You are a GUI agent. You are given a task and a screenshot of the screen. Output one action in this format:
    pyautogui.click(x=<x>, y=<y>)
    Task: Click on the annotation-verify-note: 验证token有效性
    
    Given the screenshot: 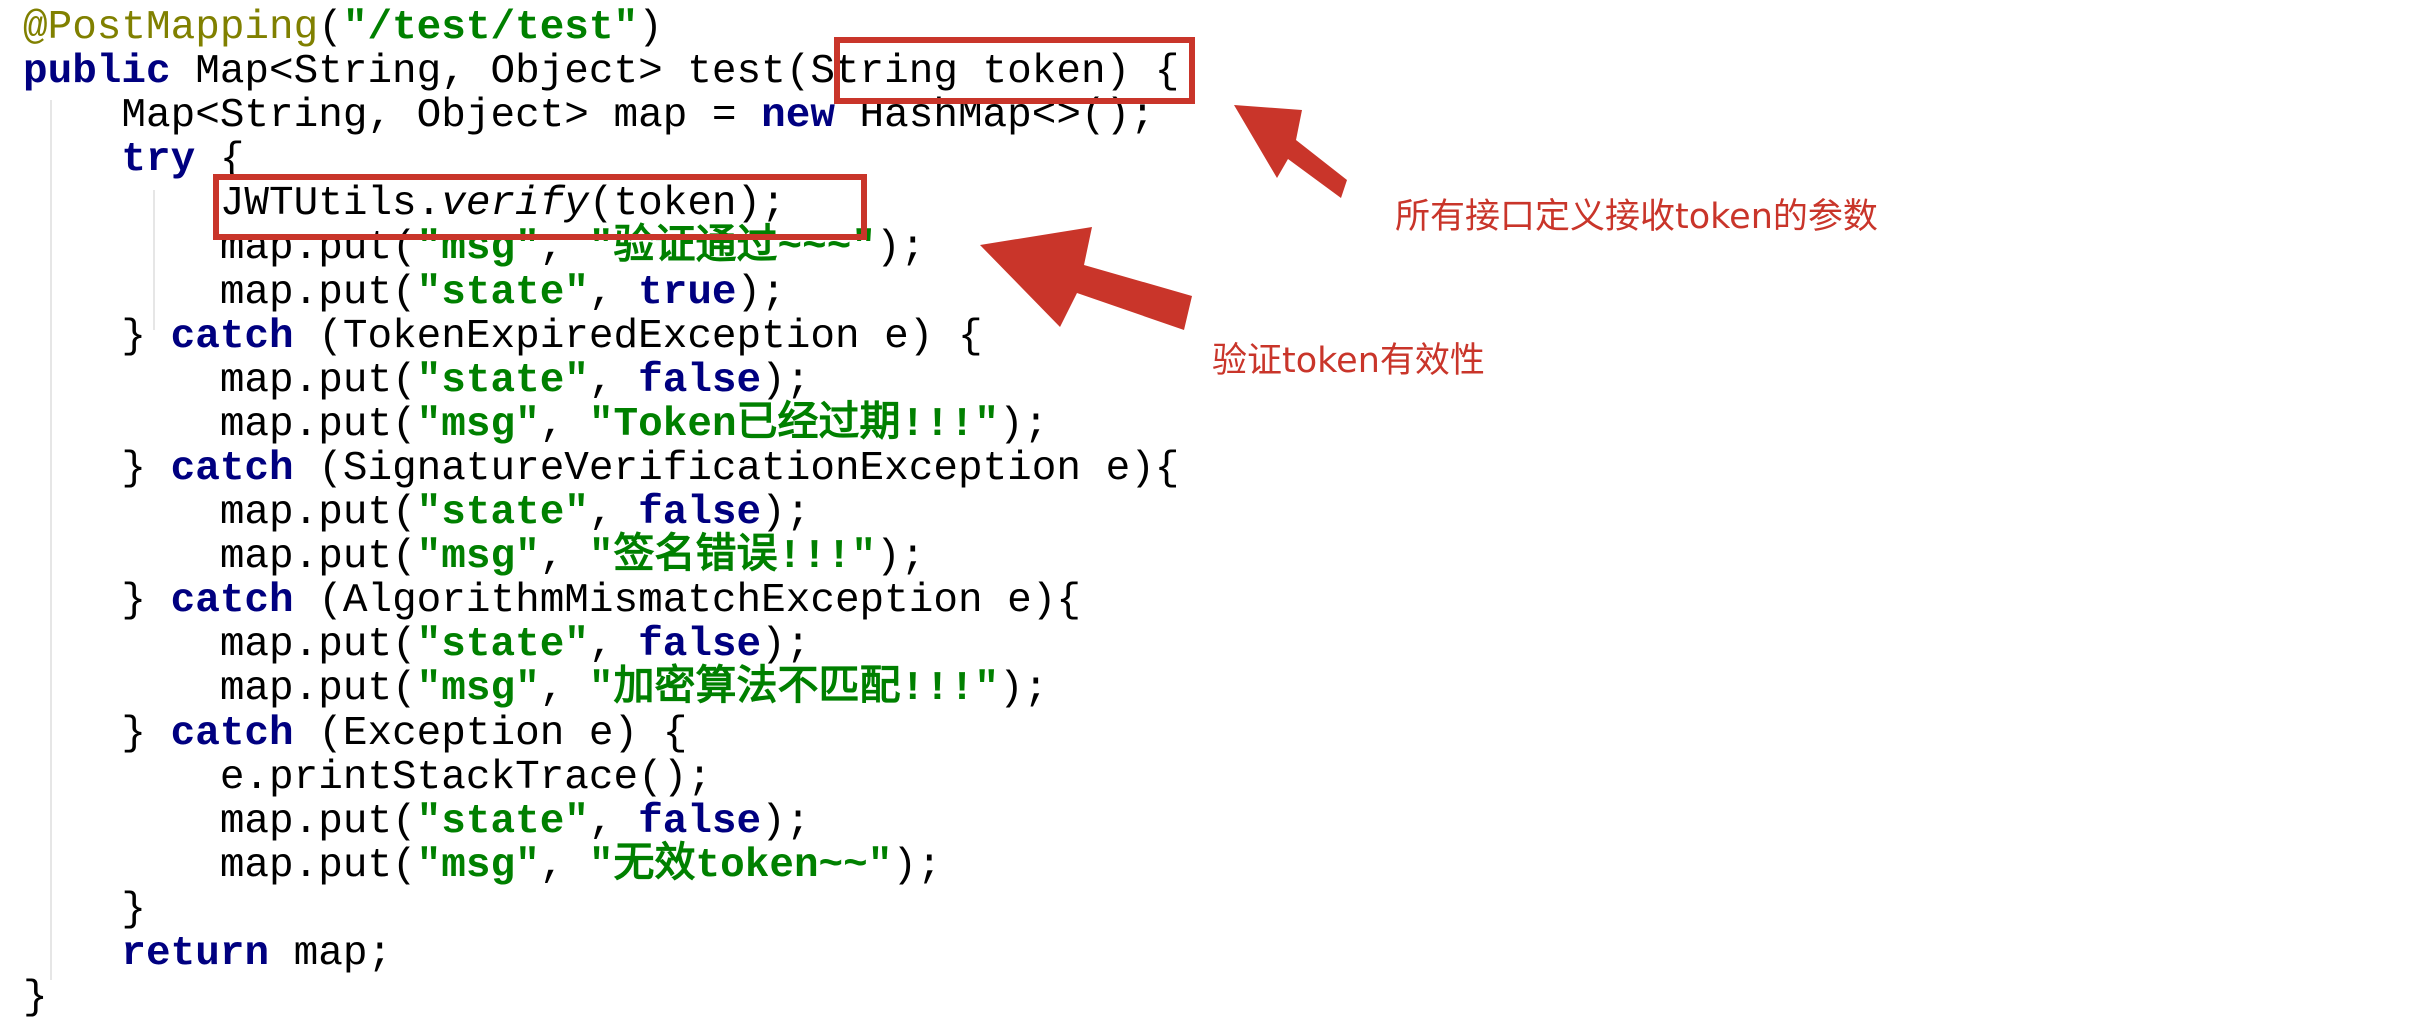 What is the action you would take?
    pyautogui.click(x=1348, y=361)
    